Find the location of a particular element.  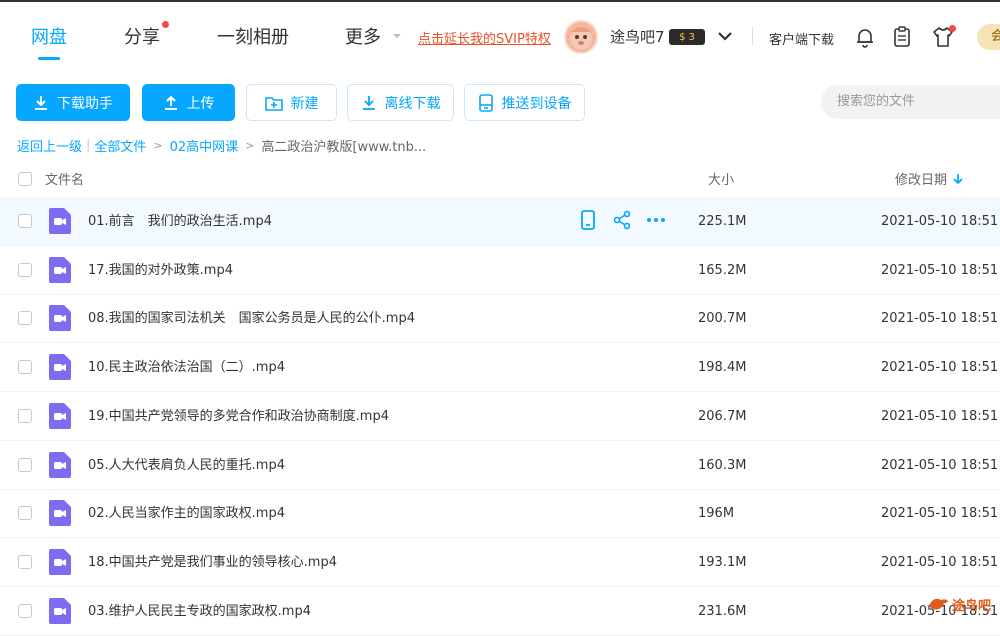

share-icon is located at coordinates (622, 220).